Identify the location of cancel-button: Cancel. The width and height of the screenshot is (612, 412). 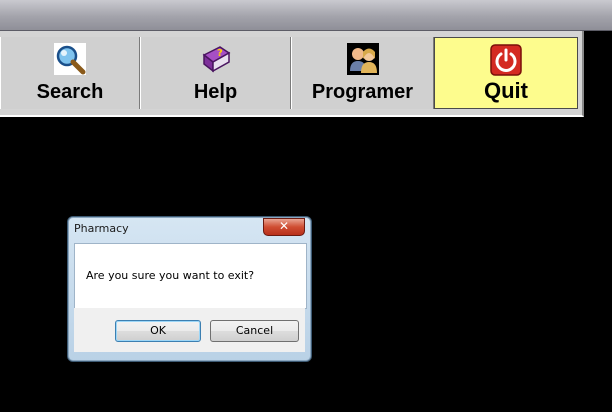
(254, 331).